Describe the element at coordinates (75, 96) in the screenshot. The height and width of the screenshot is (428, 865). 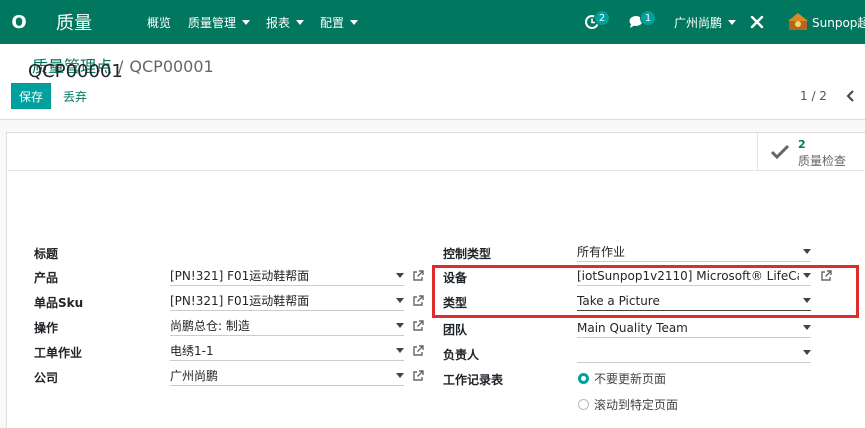
I see `discard-button: 丢弃` at that location.